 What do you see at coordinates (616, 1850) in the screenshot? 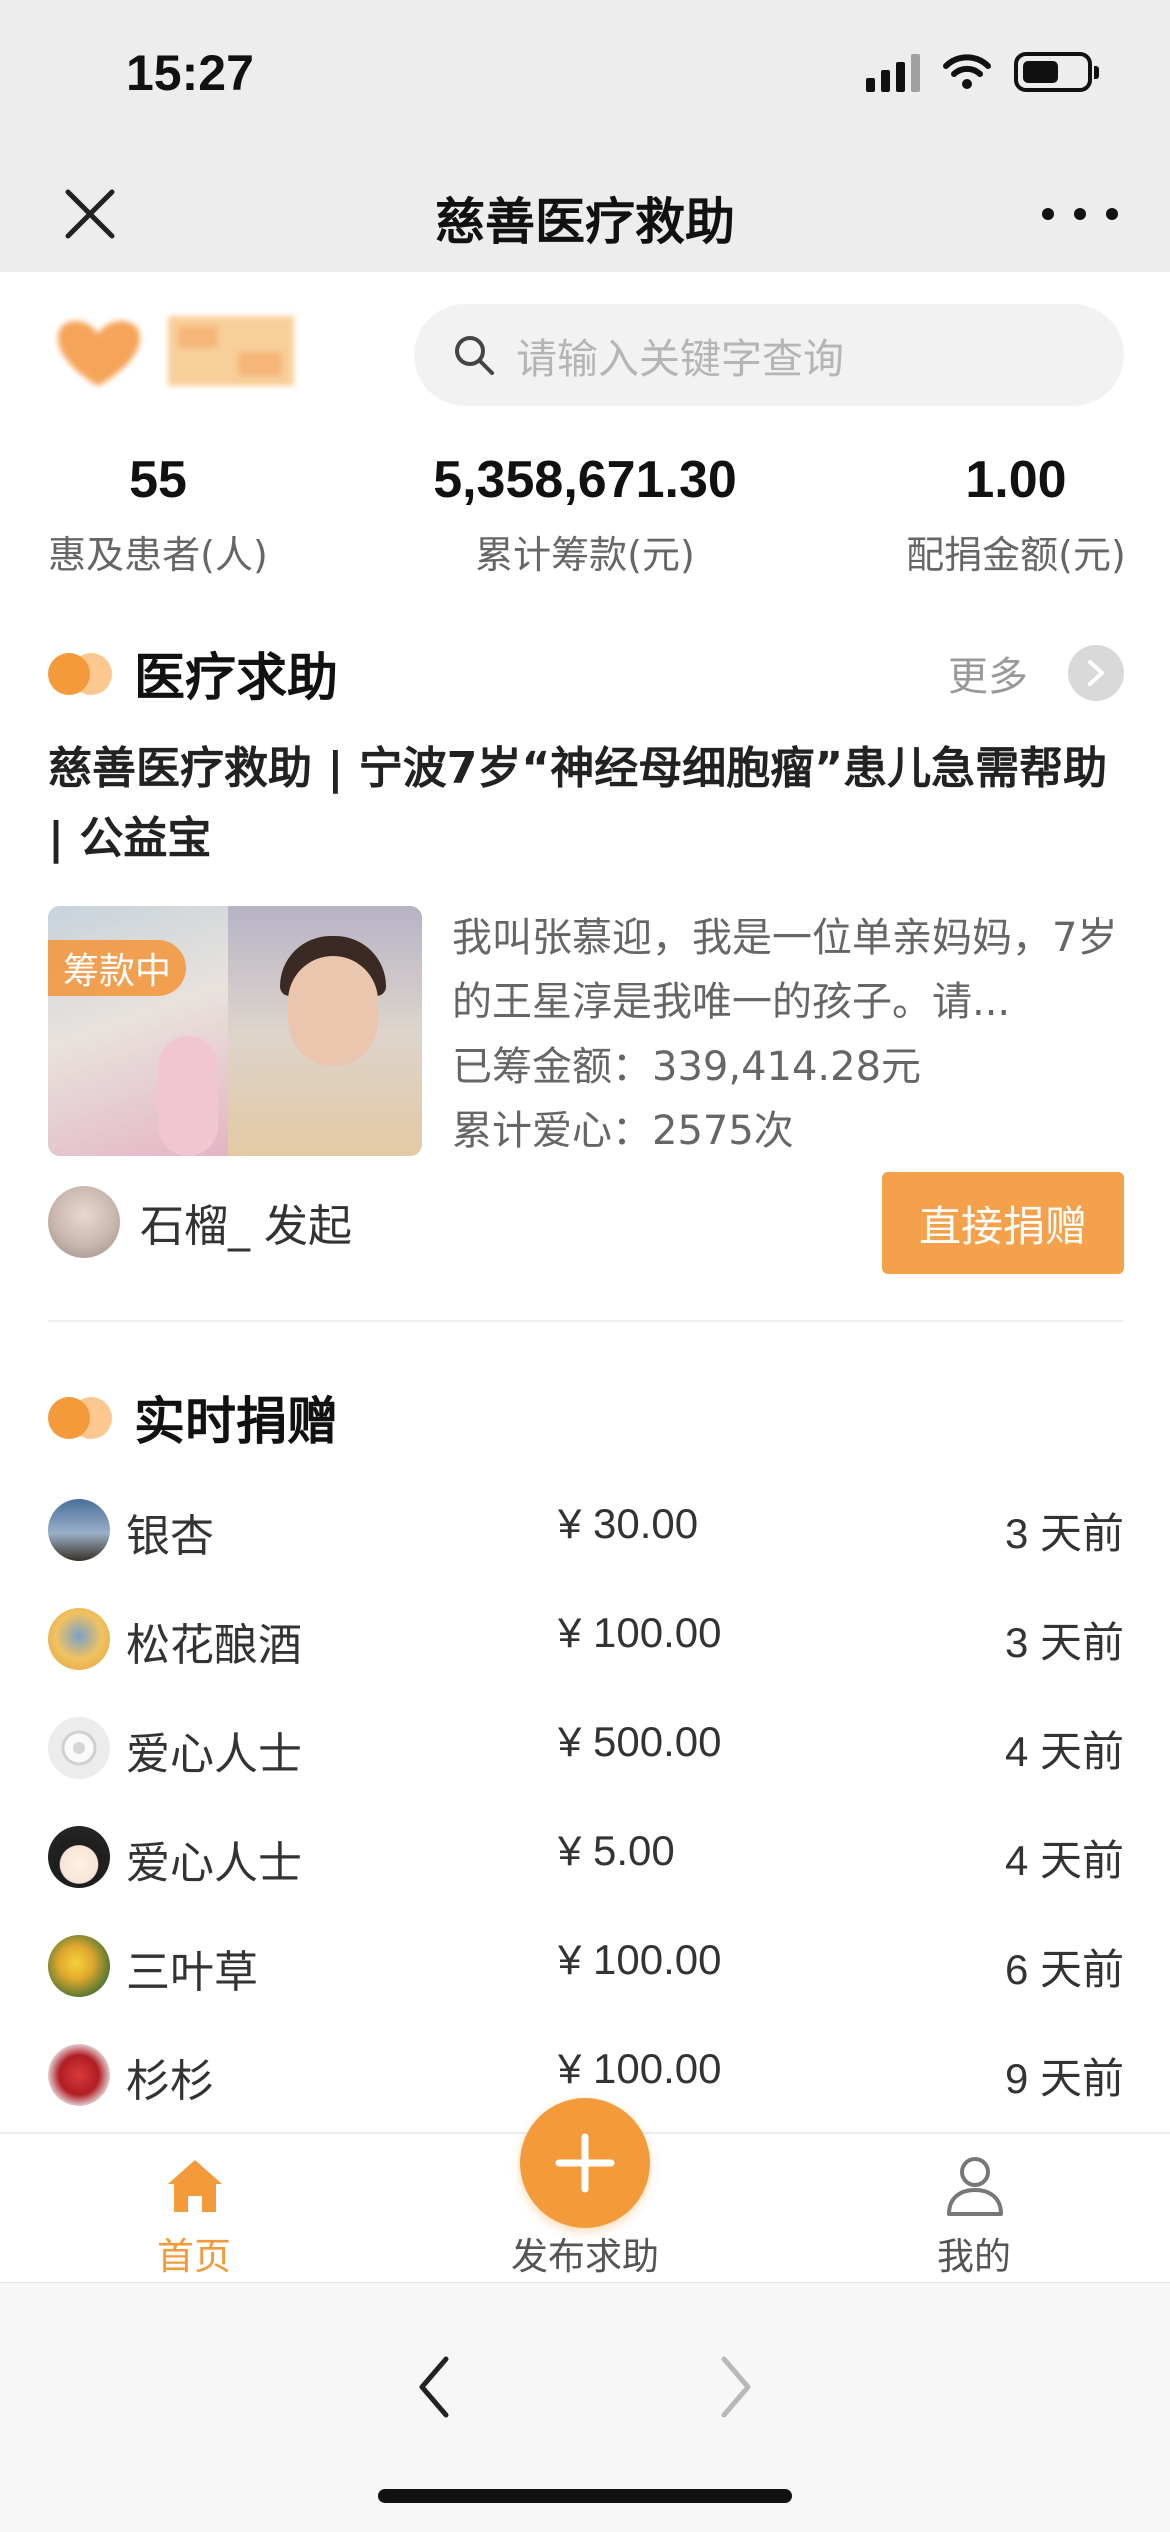
I see `donation-amount: ¥ 5.00` at bounding box center [616, 1850].